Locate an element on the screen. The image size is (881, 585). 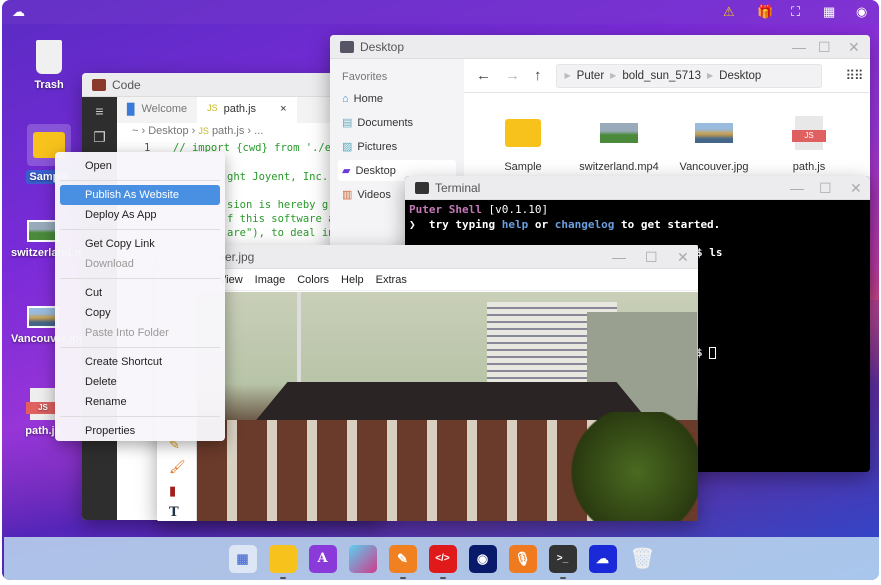
file-item-path-js: JS path.js is located at coordinates (809, 144).